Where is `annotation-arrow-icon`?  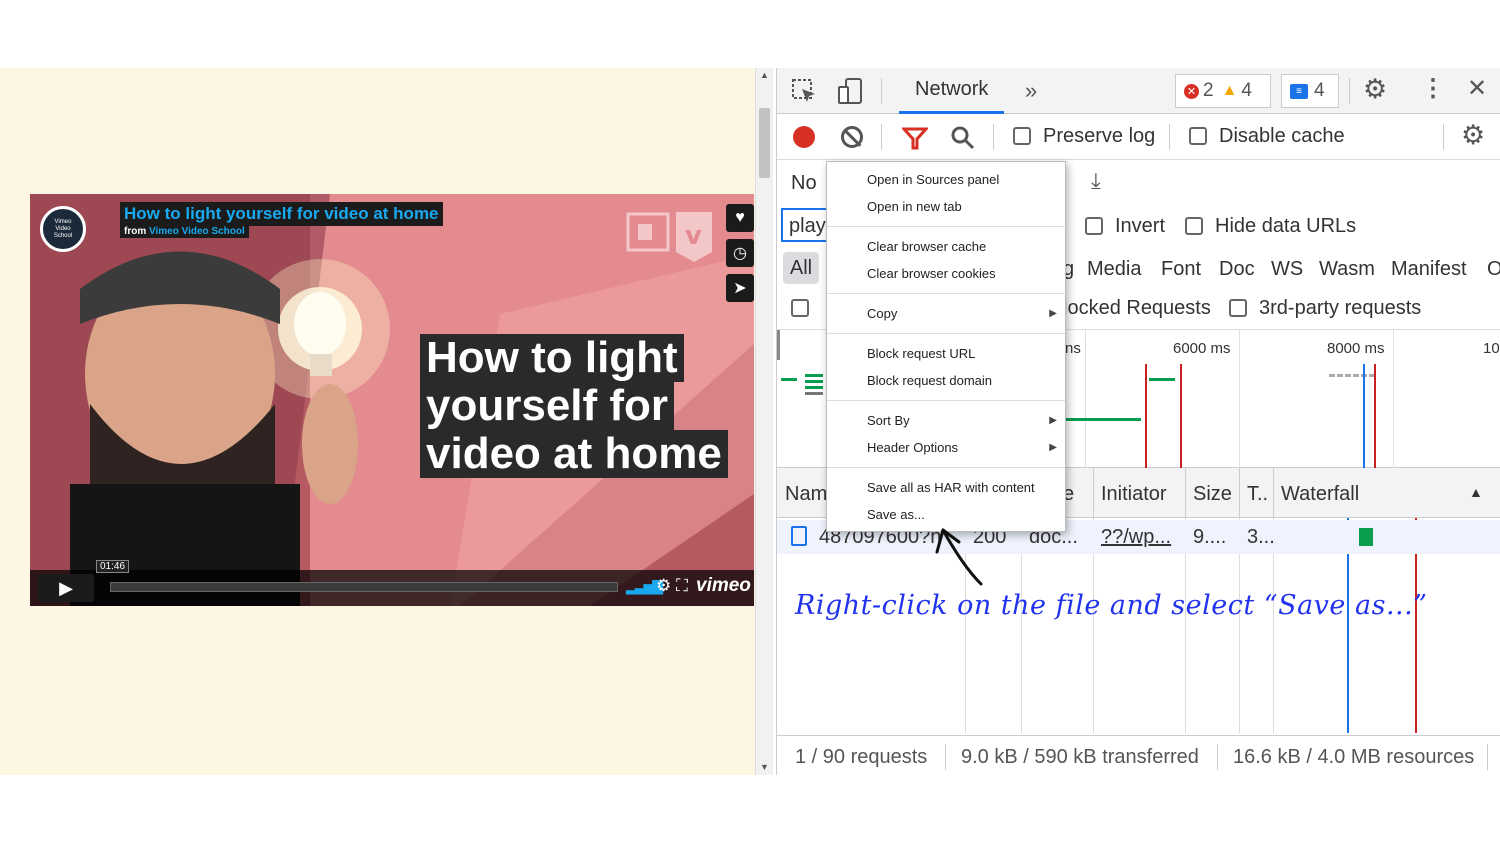
annotation-arrow-icon is located at coordinates (959, 557).